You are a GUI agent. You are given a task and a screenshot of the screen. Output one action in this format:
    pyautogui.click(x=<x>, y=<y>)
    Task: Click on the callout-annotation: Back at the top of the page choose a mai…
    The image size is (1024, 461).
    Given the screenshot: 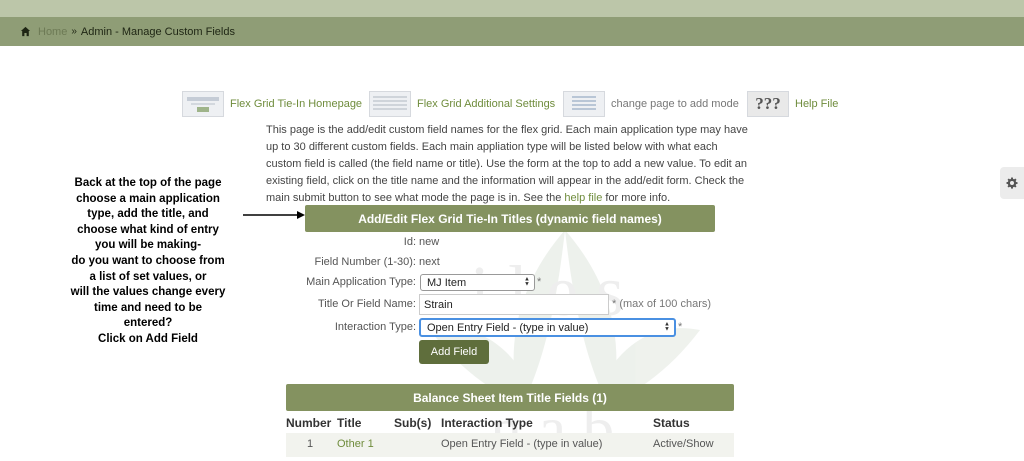 What is the action you would take?
    pyautogui.click(x=148, y=262)
    